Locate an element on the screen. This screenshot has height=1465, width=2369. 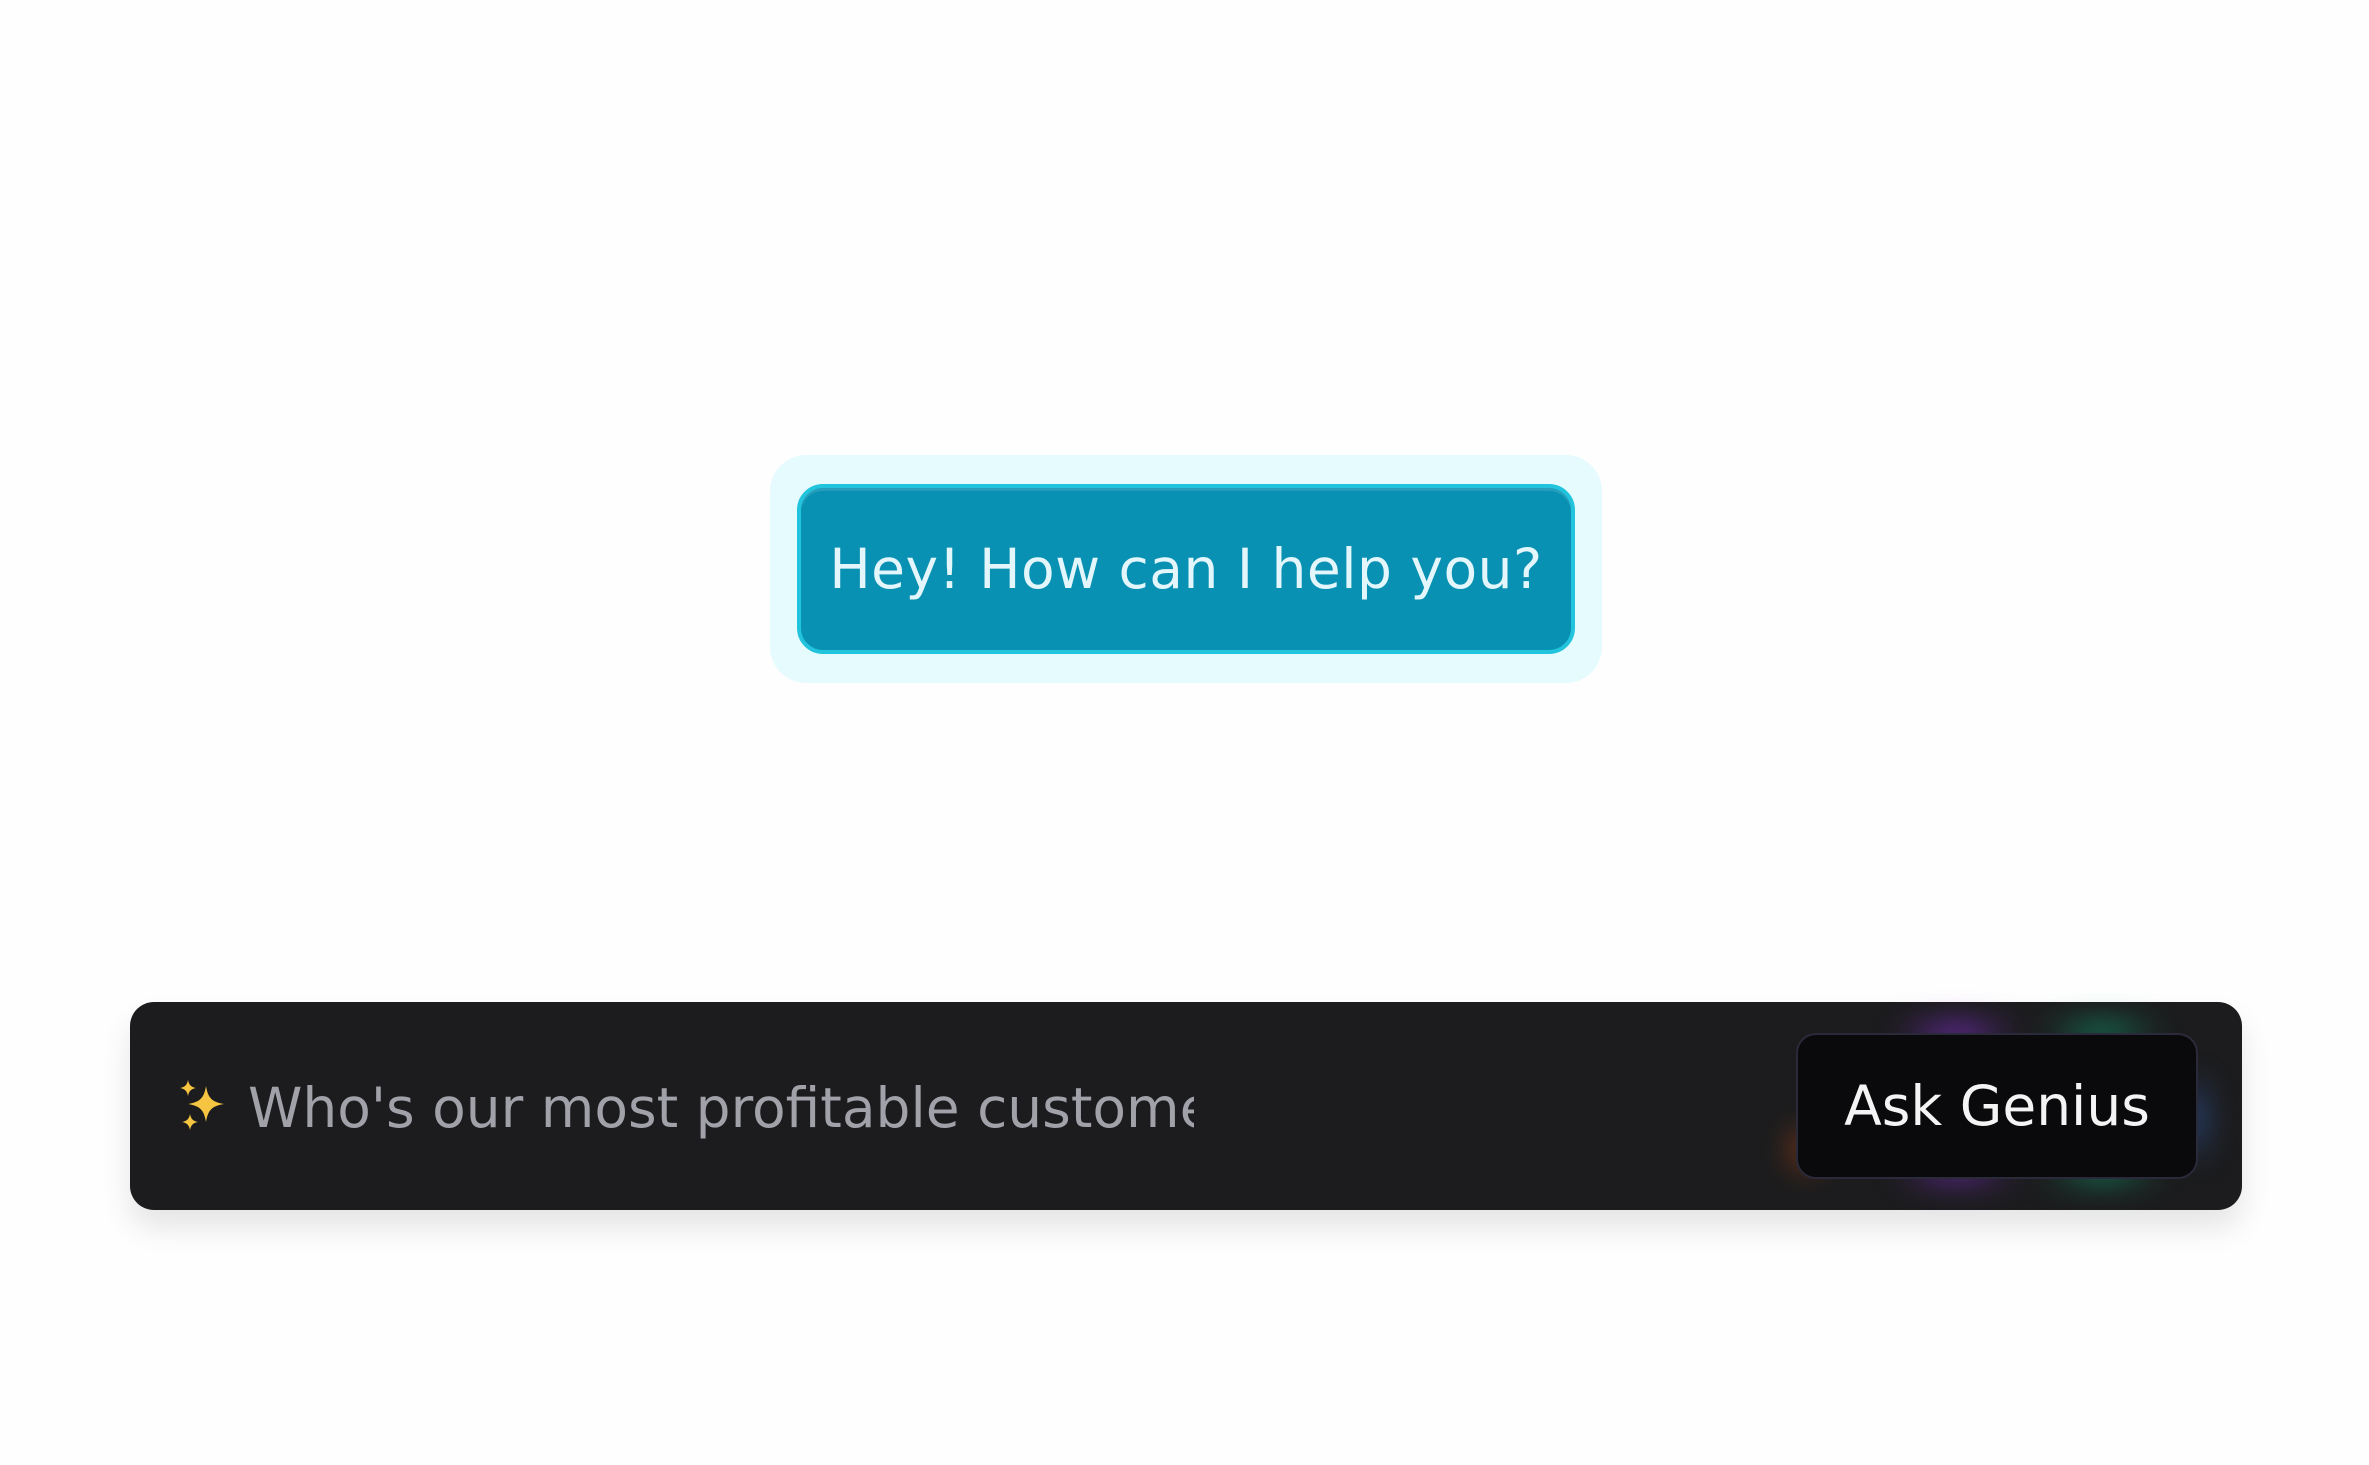
ask-input is located at coordinates (721, 1108).